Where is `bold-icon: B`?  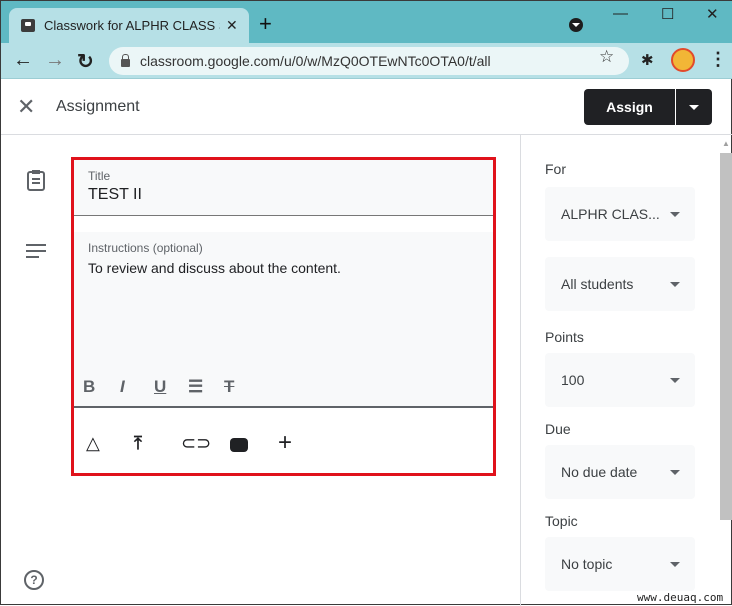
bold-icon: B is located at coordinates (89, 387).